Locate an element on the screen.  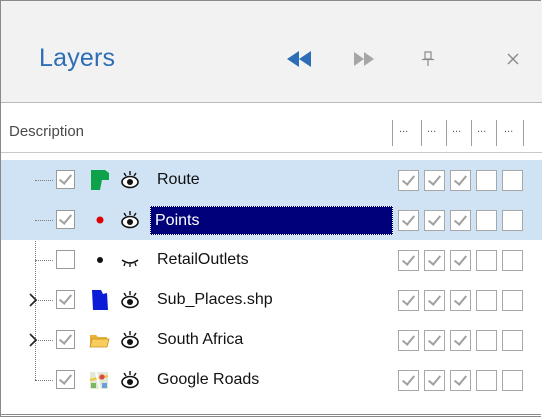
eye-closed-icon is located at coordinates (130, 260).